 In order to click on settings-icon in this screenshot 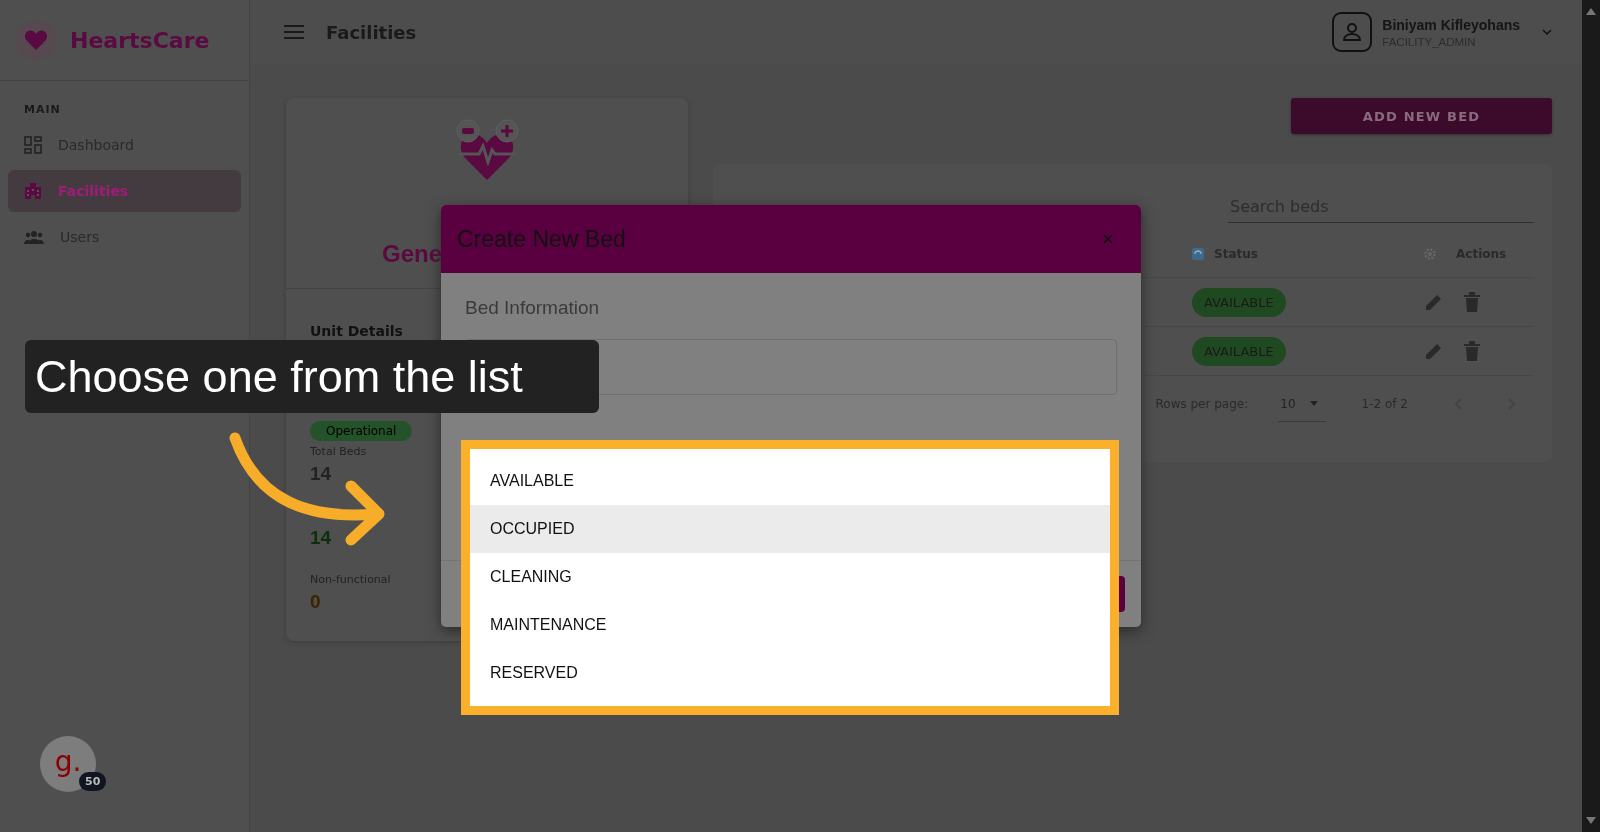, I will do `click(1430, 254)`.